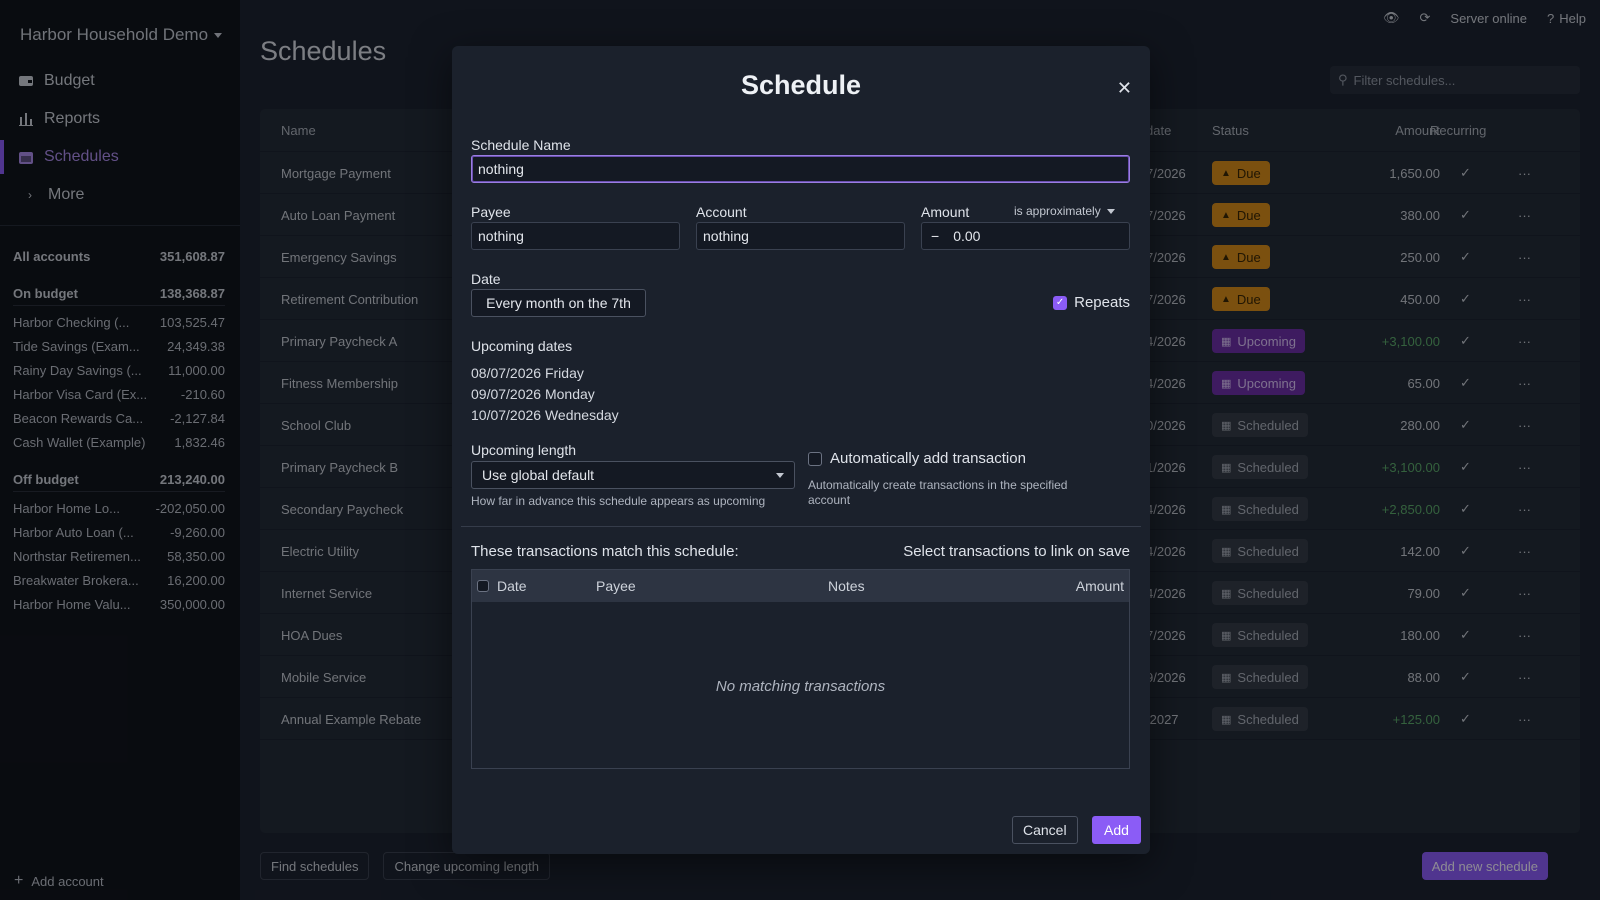  Describe the element at coordinates (815, 458) in the screenshot. I see `checkbox-unchecked-icon` at that location.